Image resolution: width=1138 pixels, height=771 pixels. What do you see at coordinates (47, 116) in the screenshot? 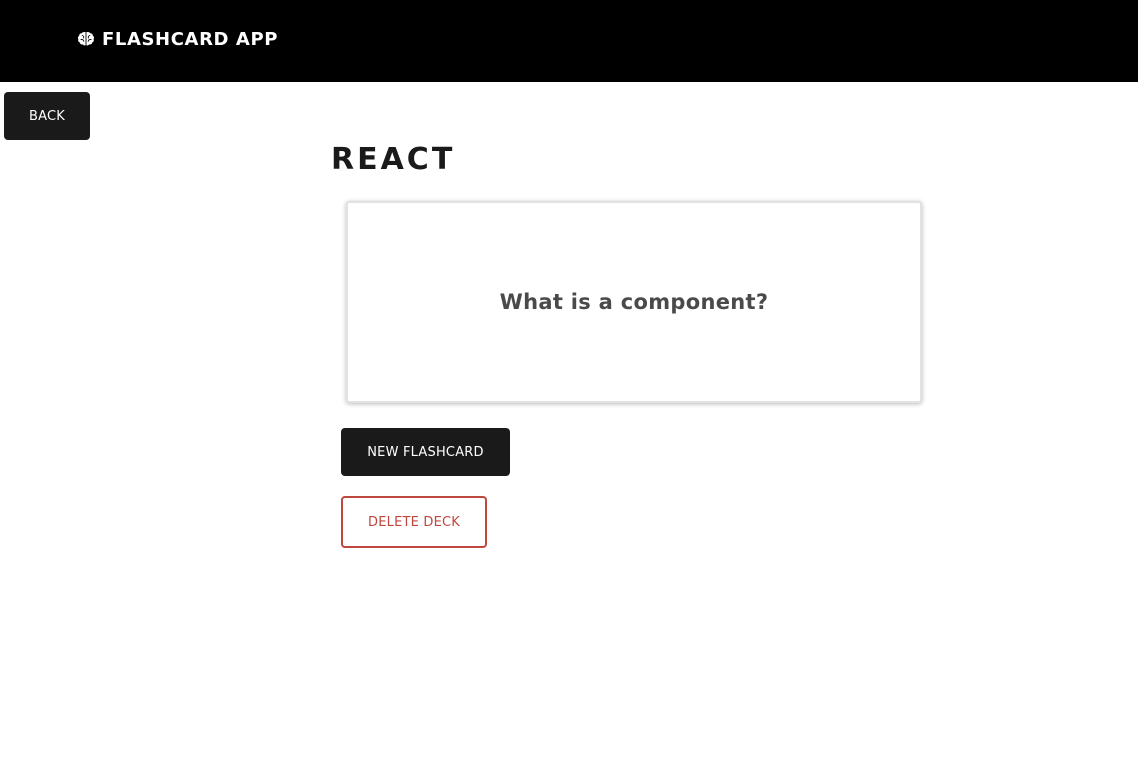
I see `back-button: BACK` at bounding box center [47, 116].